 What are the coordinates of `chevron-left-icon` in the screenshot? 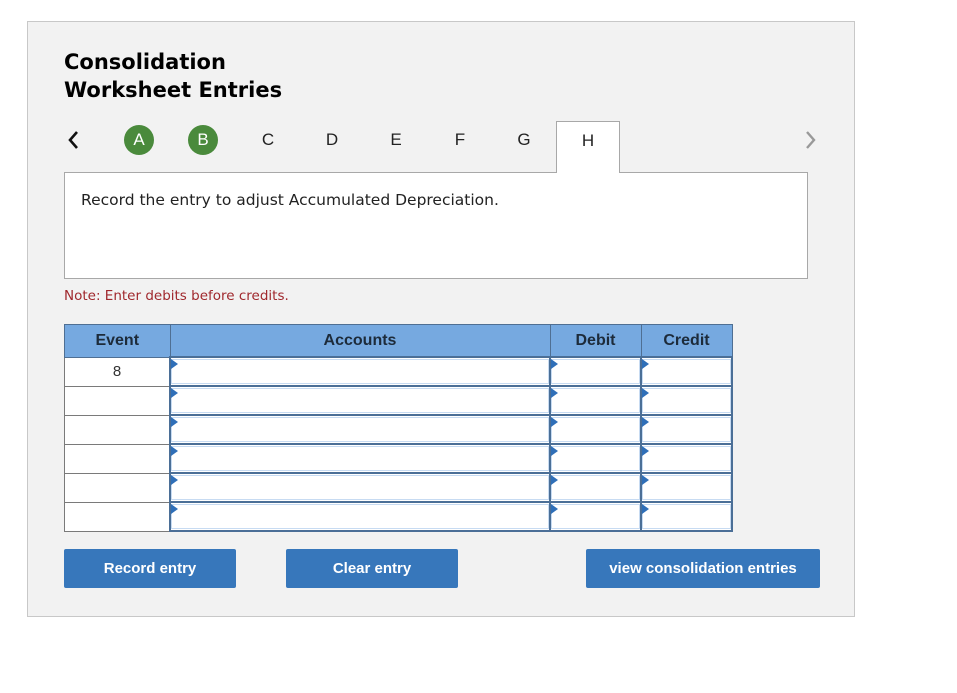 It's located at (73, 140).